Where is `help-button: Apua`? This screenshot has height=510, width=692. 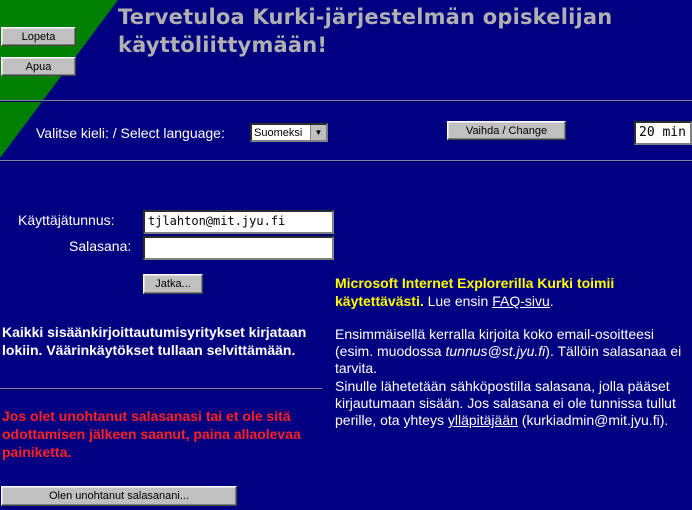
help-button: Apua is located at coordinates (38, 66).